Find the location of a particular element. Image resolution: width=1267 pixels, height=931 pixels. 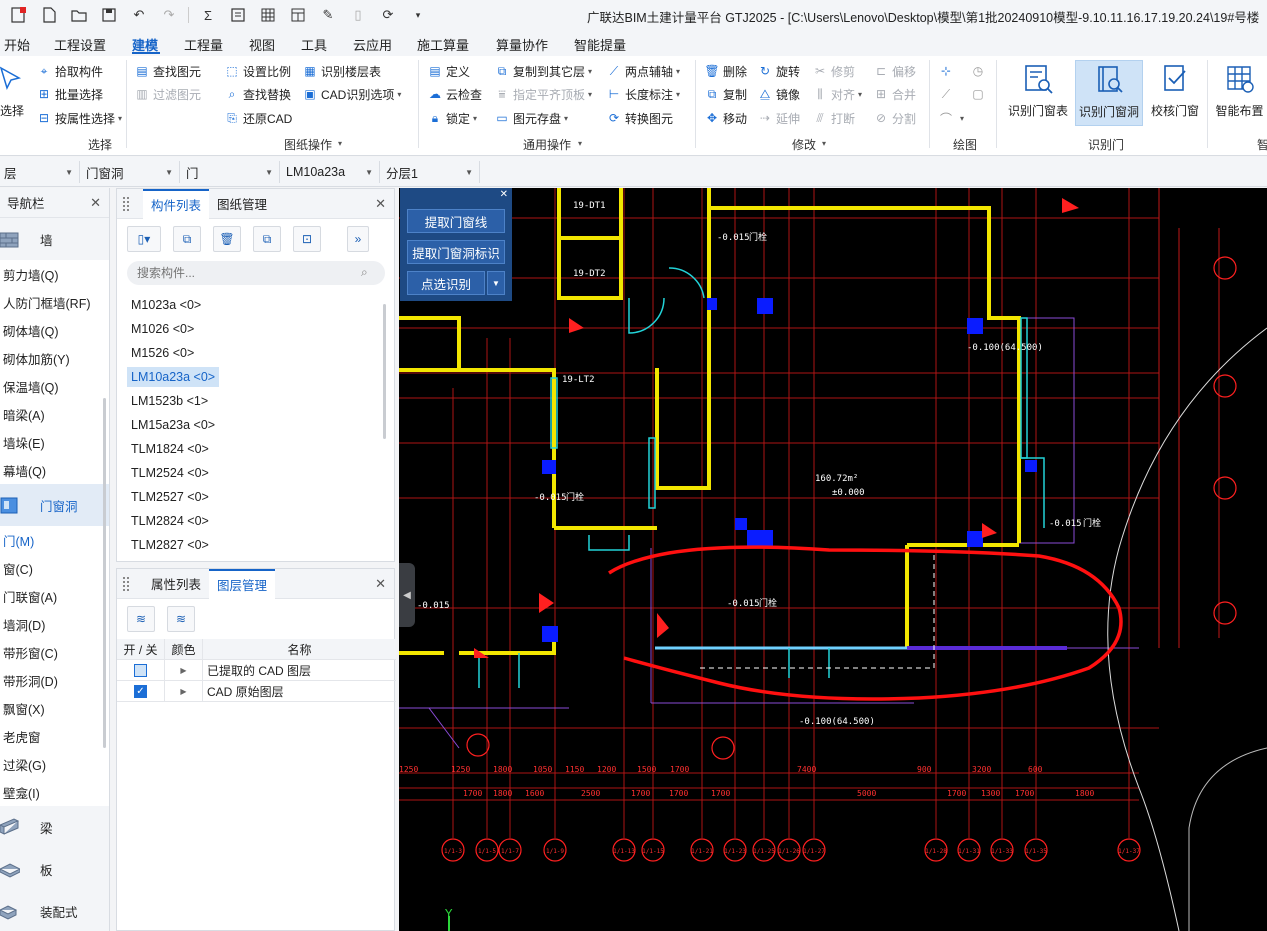

panel-collapse-handle: ◀ is located at coordinates (407, 595).